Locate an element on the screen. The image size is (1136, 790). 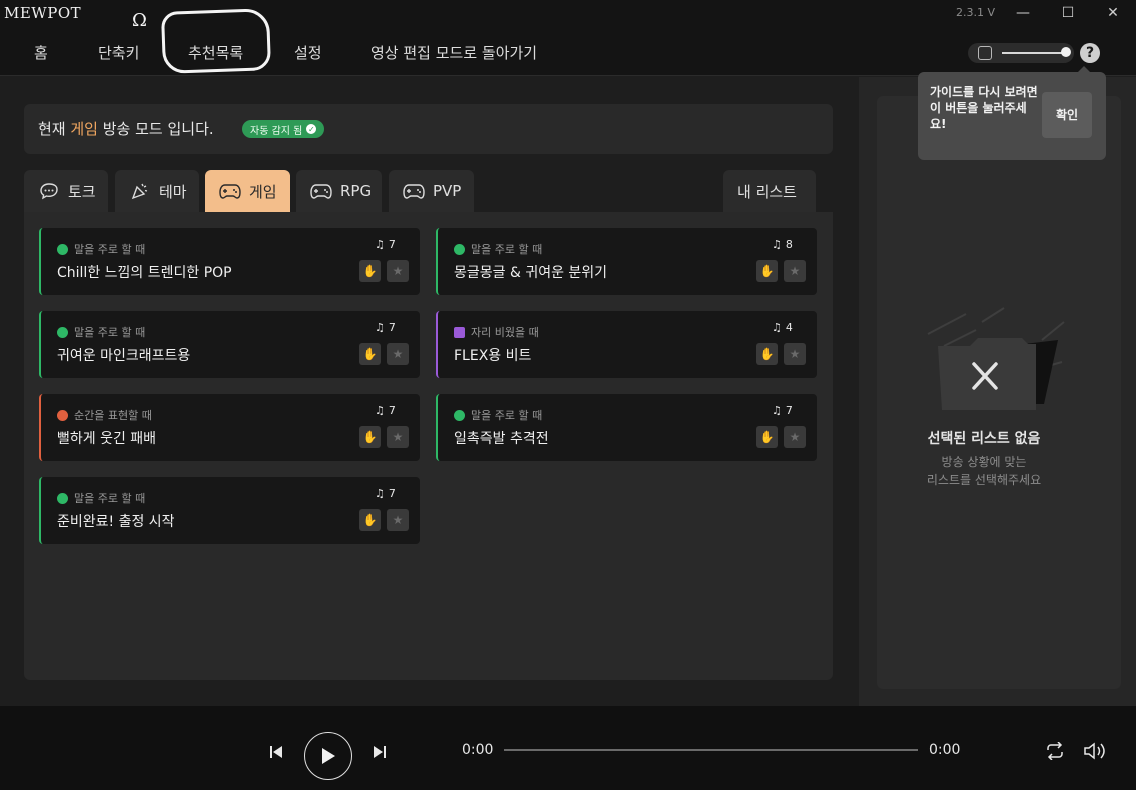
tab-theme: 테마 is located at coordinates (157, 191).